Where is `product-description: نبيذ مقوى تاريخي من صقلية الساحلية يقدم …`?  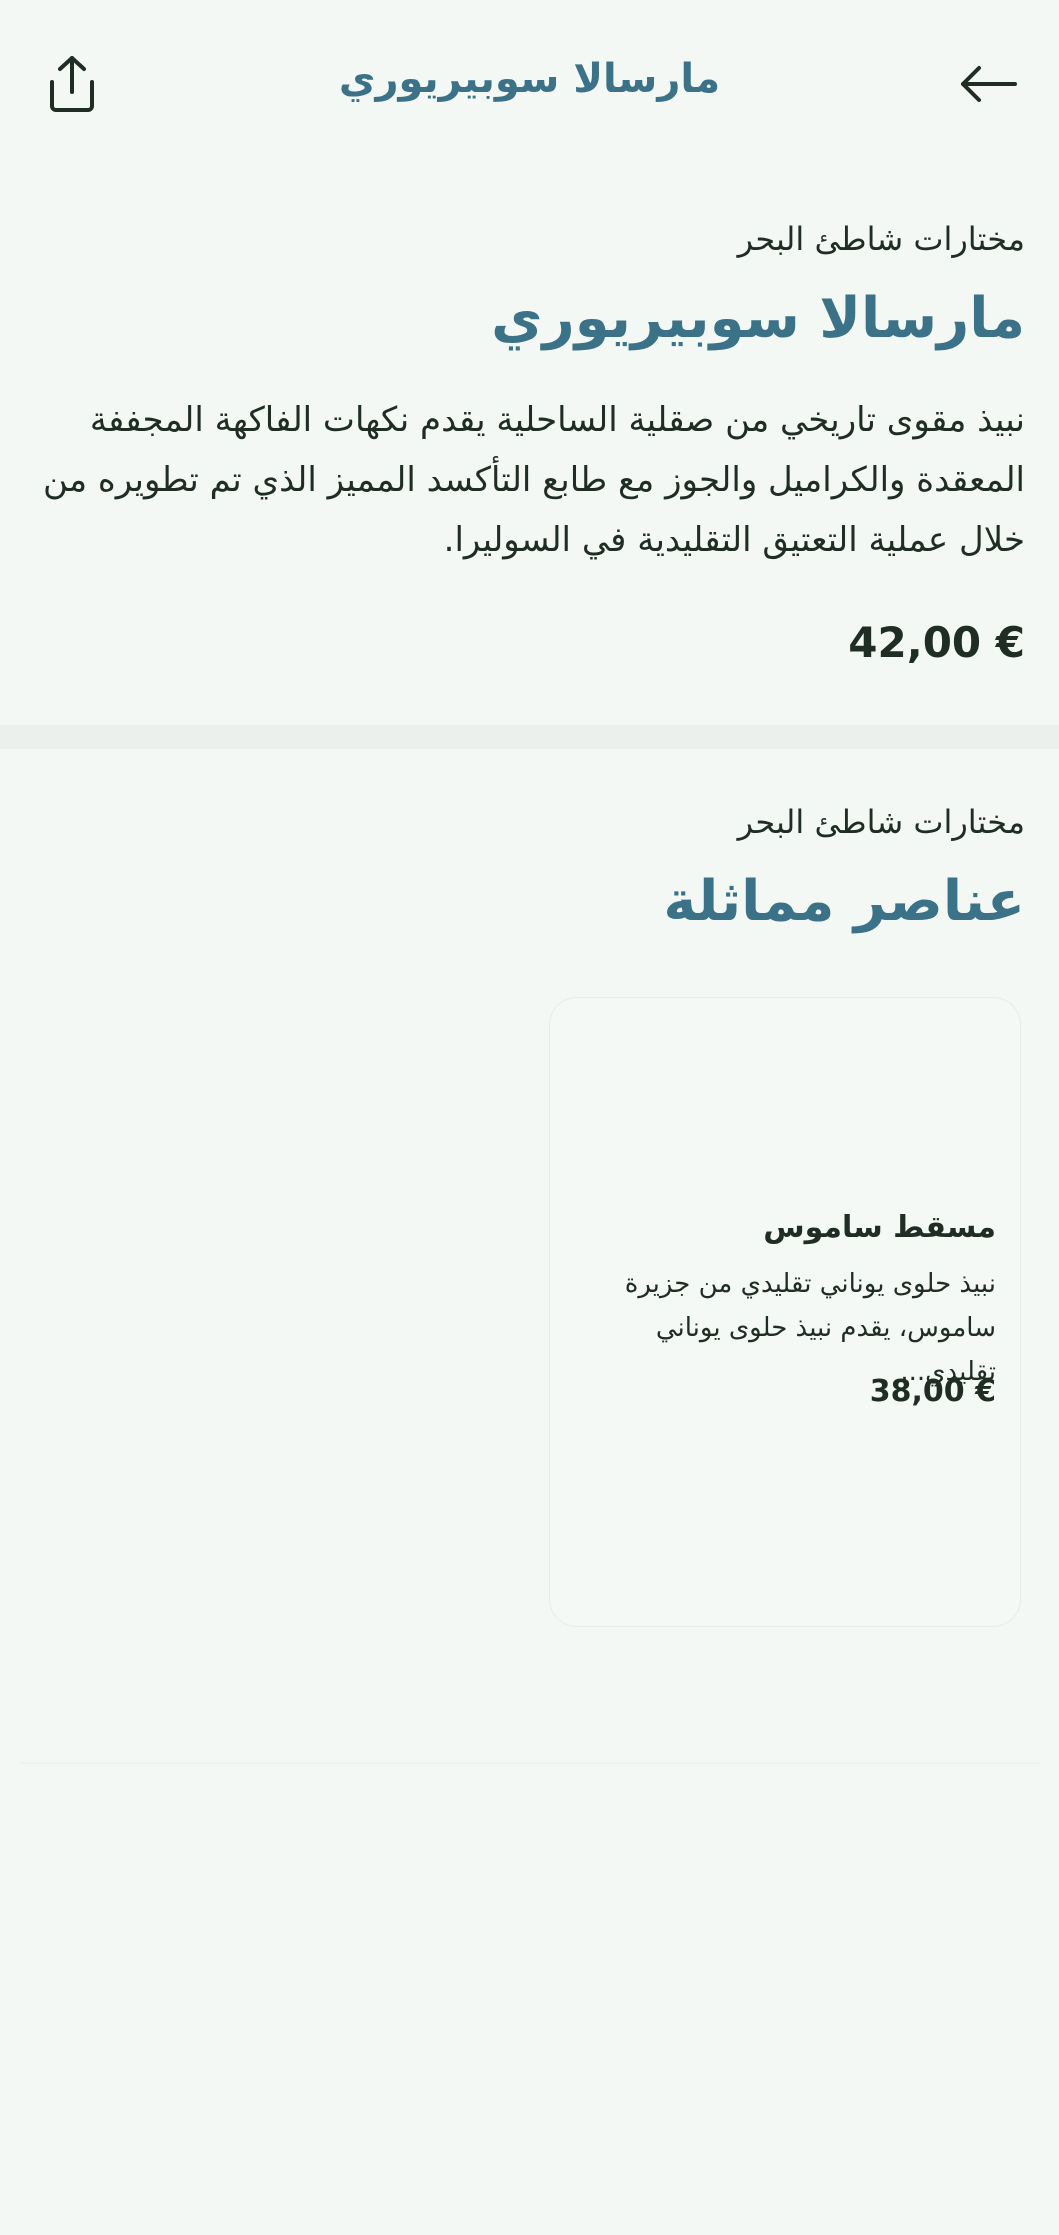
product-description: نبيذ مقوى تاريخي من صقلية الساحلية يقدم … is located at coordinates (534, 480).